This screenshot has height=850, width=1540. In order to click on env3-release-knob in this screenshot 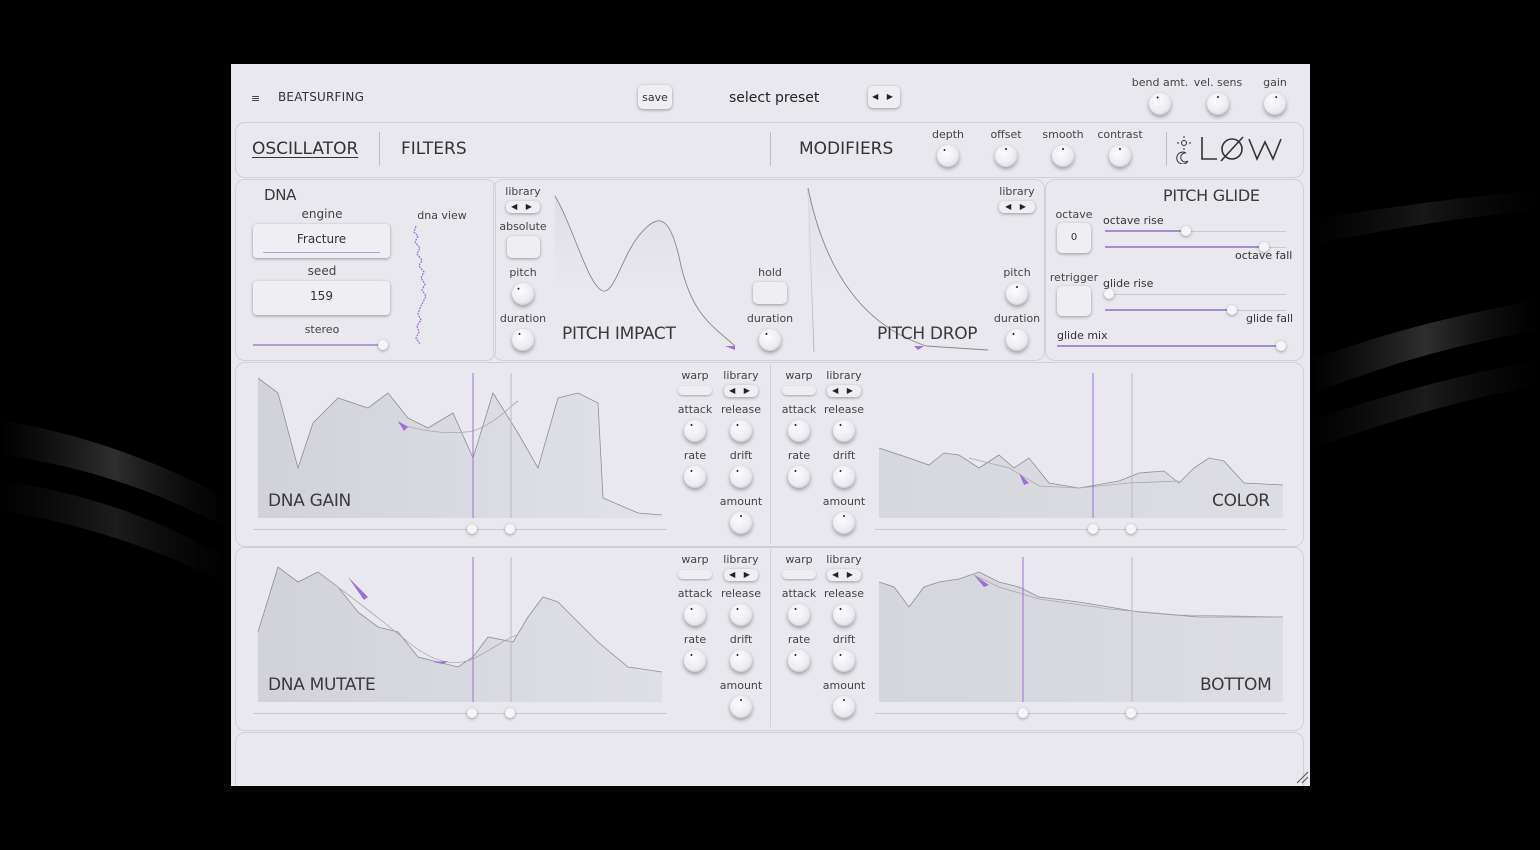, I will do `click(741, 615)`.